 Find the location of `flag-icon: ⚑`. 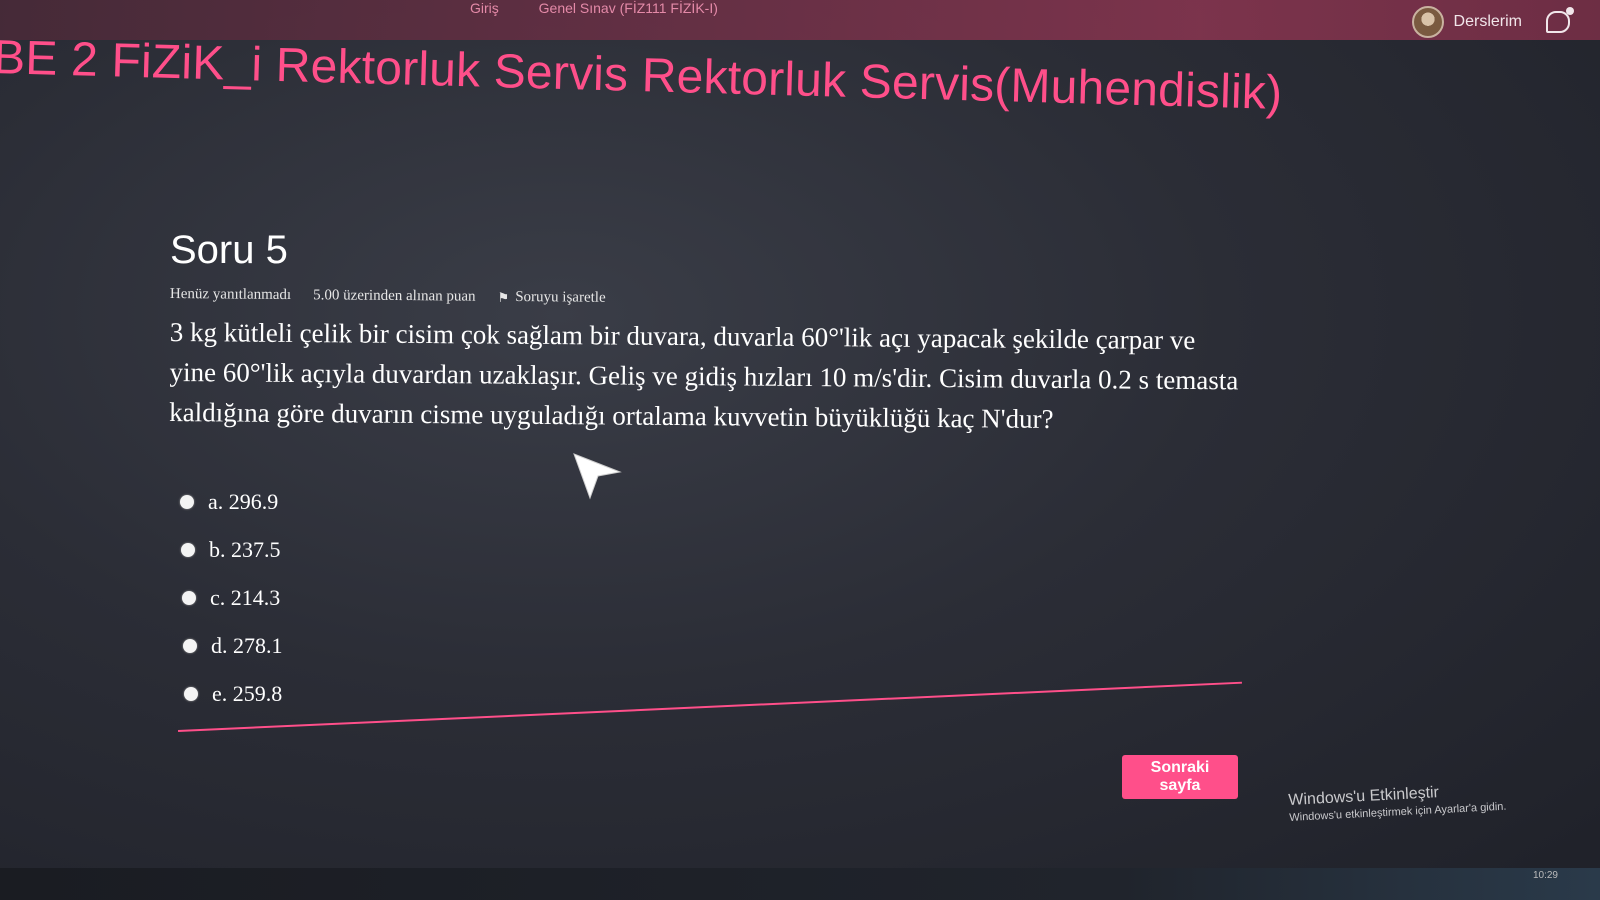

flag-icon: ⚑ is located at coordinates (503, 297).